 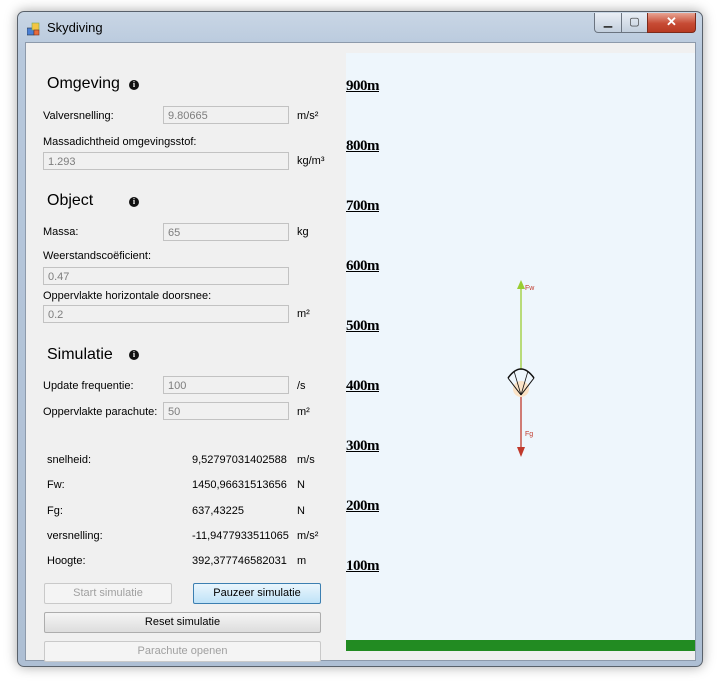 I want to click on stat-label: snelheid:, so click(x=69, y=460).